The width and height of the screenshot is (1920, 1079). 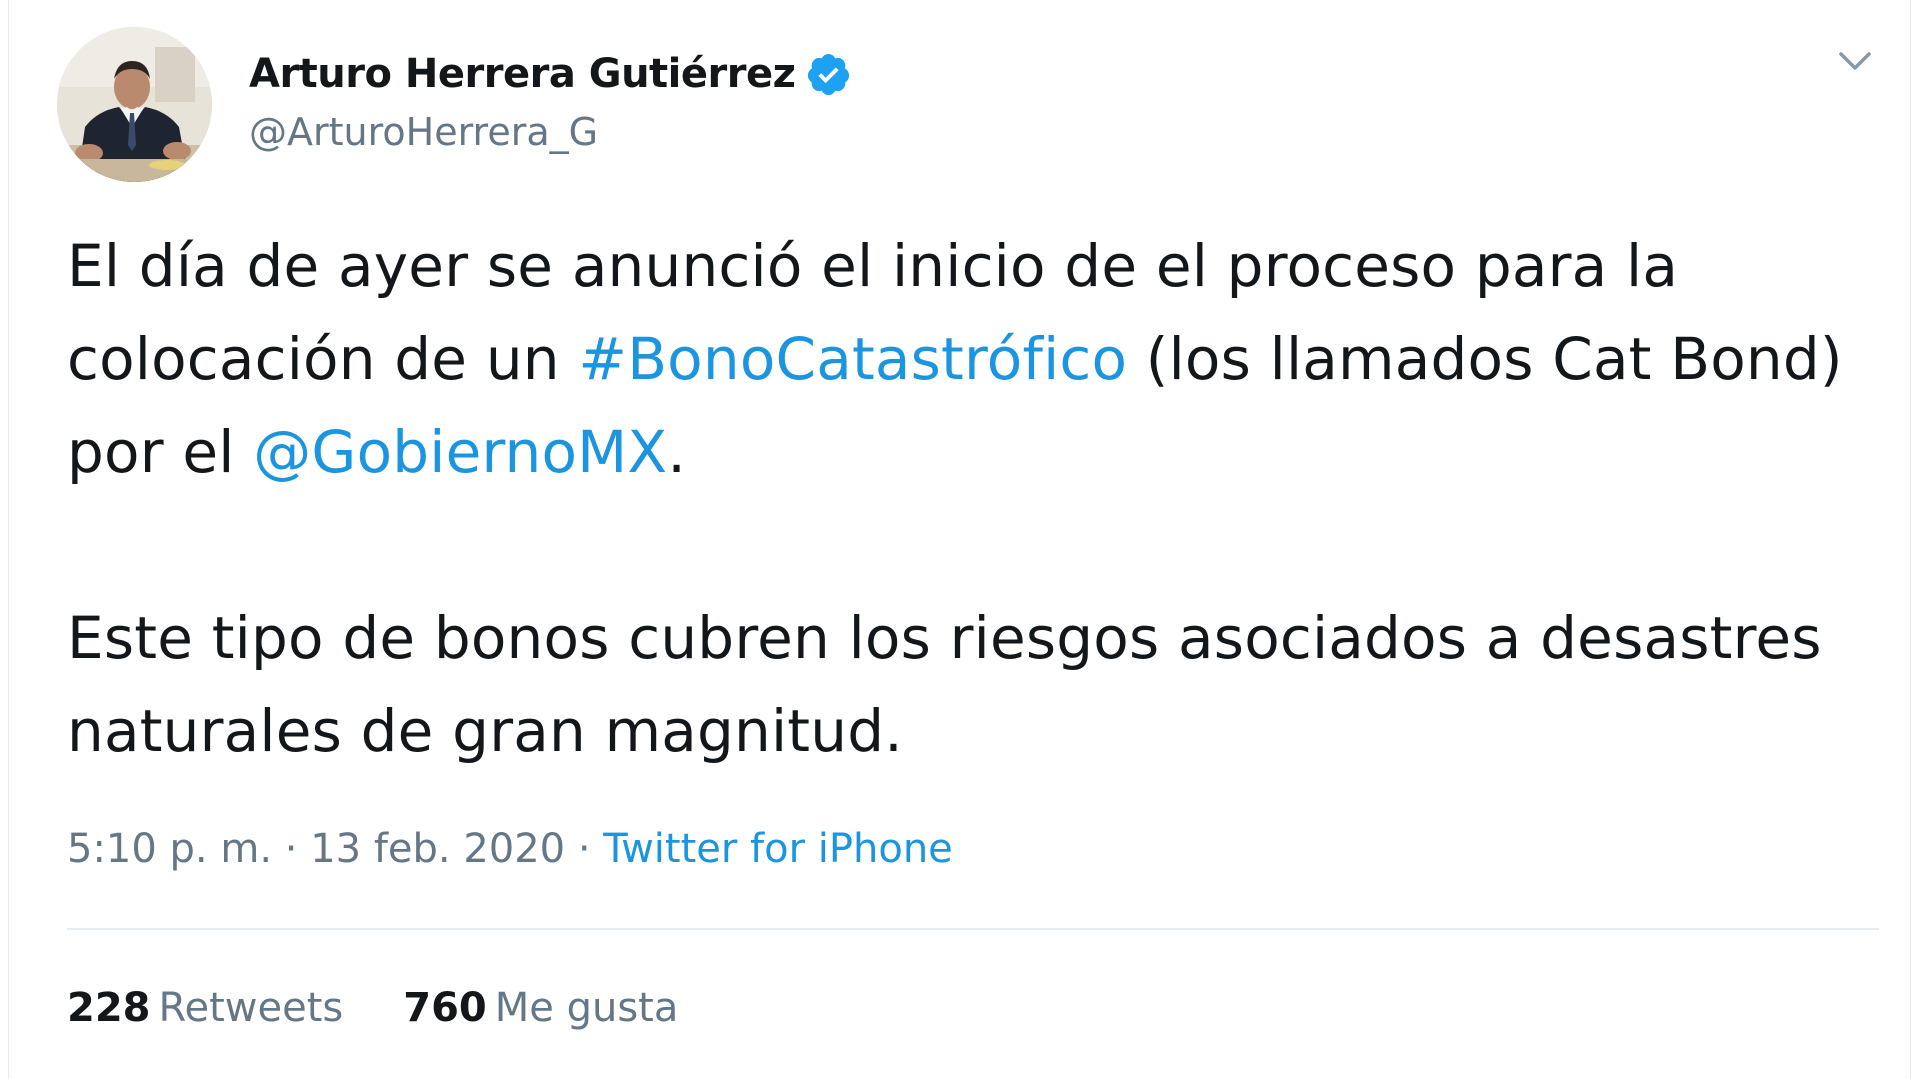 I want to click on tweet-source-link: Twitter for iPhone, so click(x=778, y=849).